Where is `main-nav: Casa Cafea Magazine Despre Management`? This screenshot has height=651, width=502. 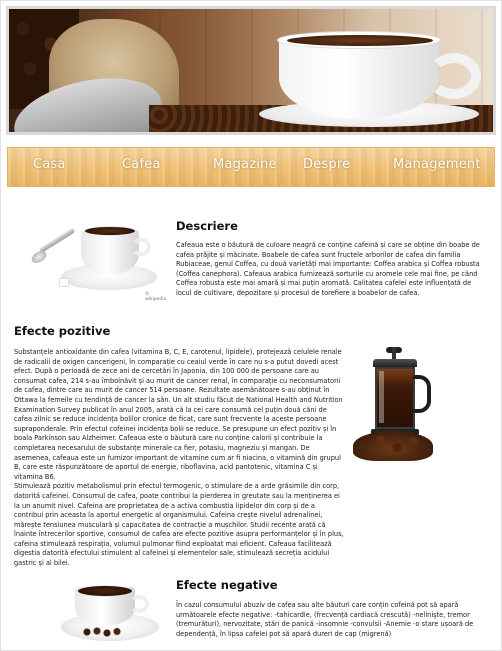 main-nav: Casa Cafea Magazine Despre Management is located at coordinates (251, 167).